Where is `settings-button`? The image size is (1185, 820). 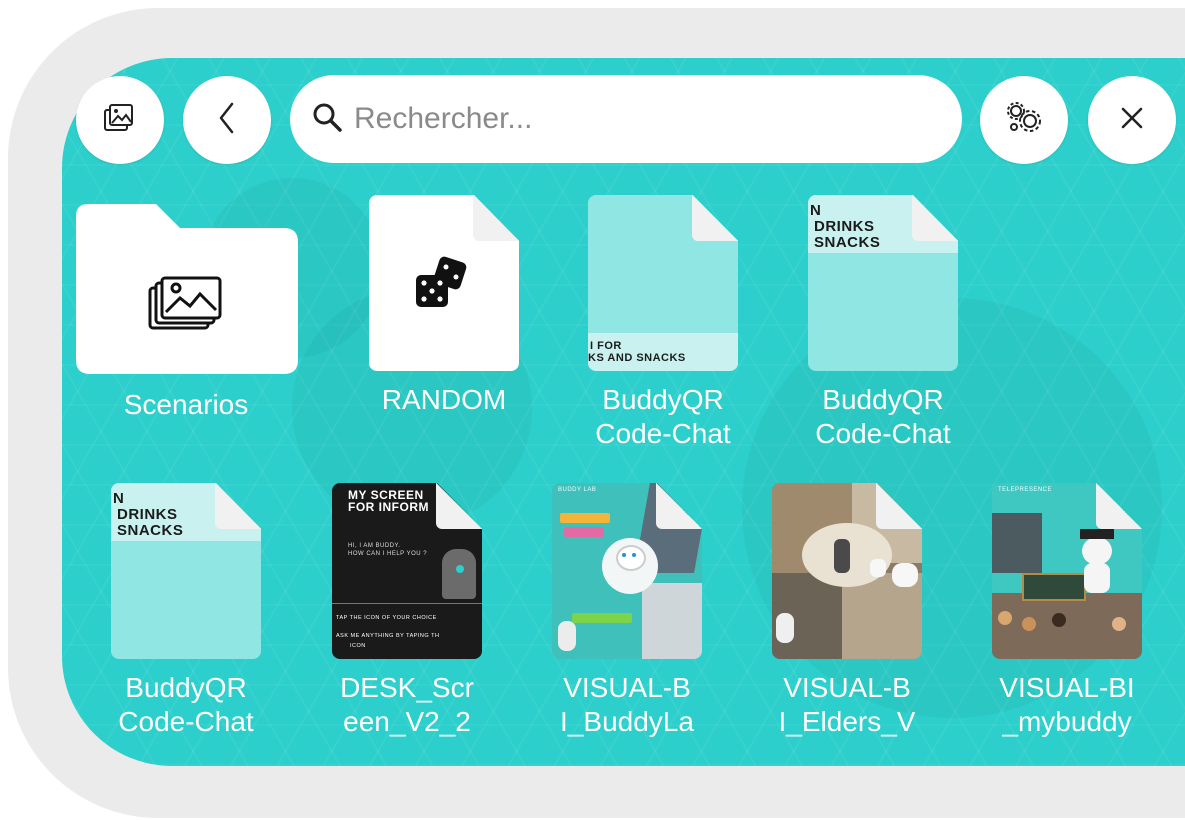
settings-button is located at coordinates (1024, 120).